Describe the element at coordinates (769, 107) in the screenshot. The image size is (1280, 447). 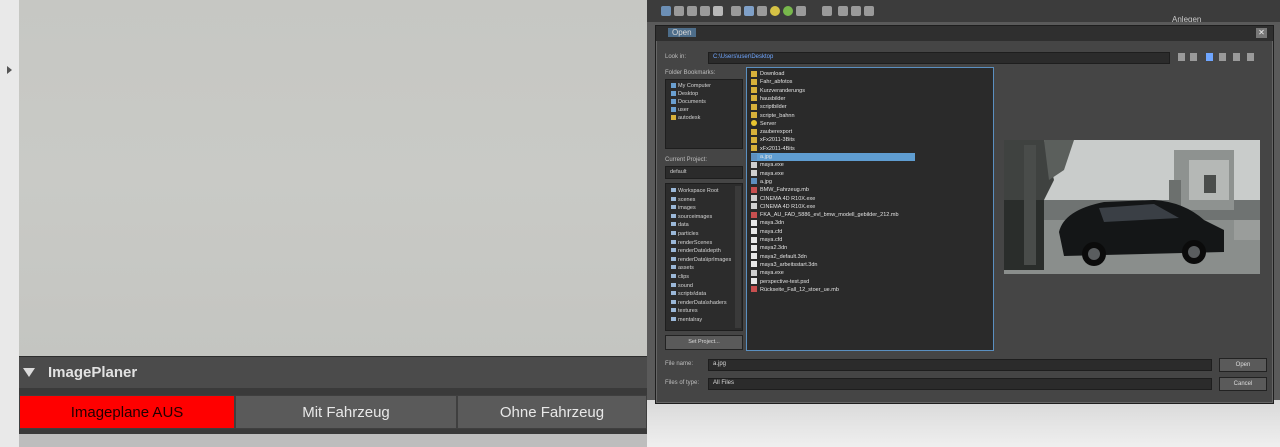
I see `file-list-item: scriptbilder` at that location.